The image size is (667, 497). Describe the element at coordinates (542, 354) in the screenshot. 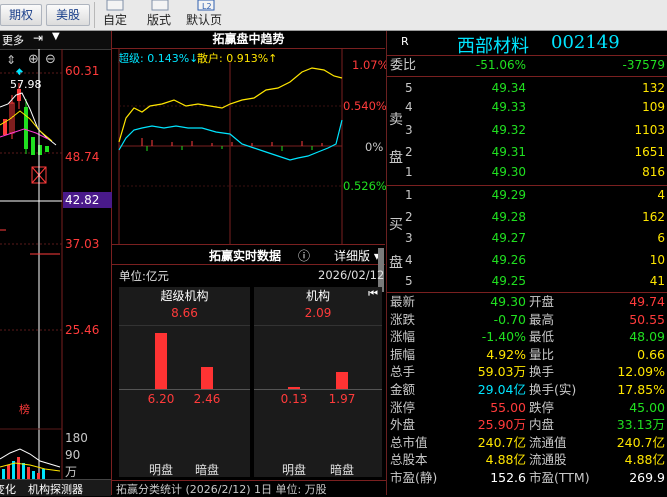

I see `stat-label: 量比` at that location.